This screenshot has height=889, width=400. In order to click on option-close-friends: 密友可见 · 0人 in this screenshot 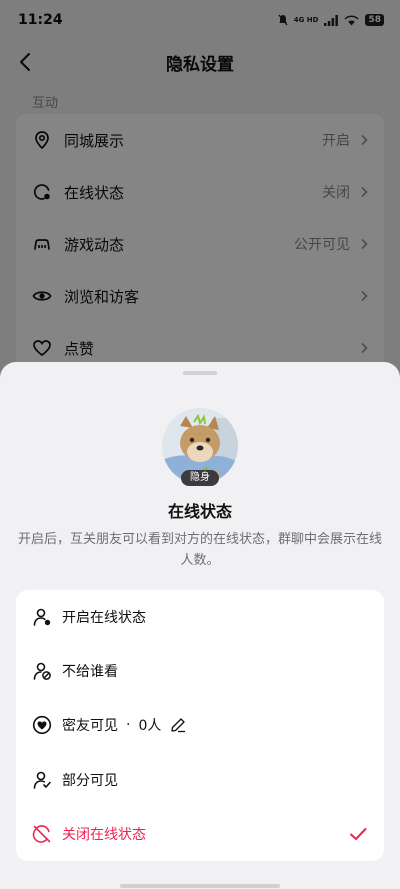, I will do `click(200, 725)`.